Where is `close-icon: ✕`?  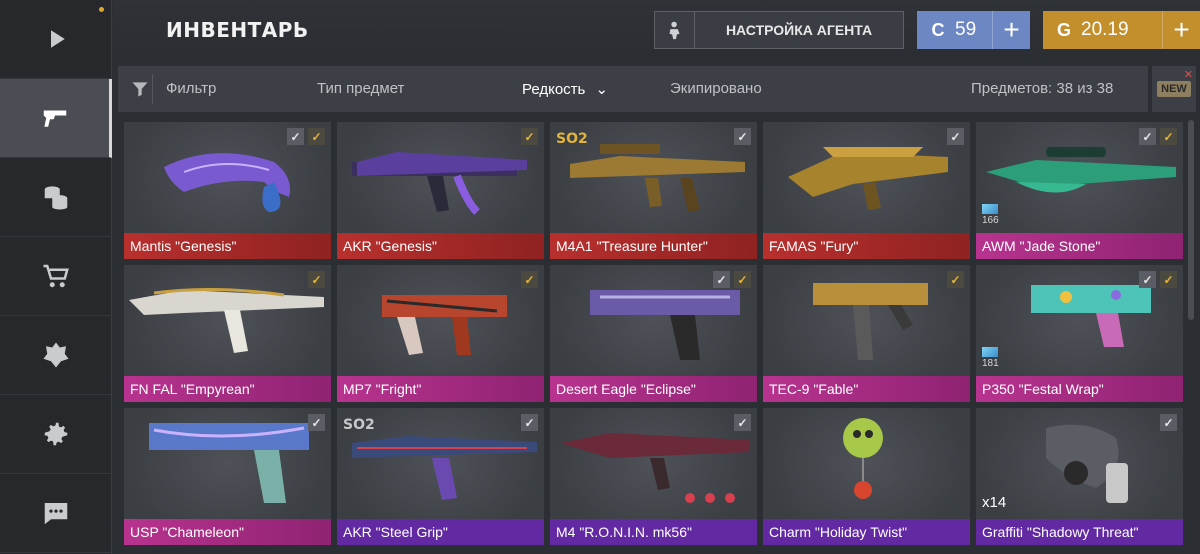
close-icon: ✕ is located at coordinates (1188, 75).